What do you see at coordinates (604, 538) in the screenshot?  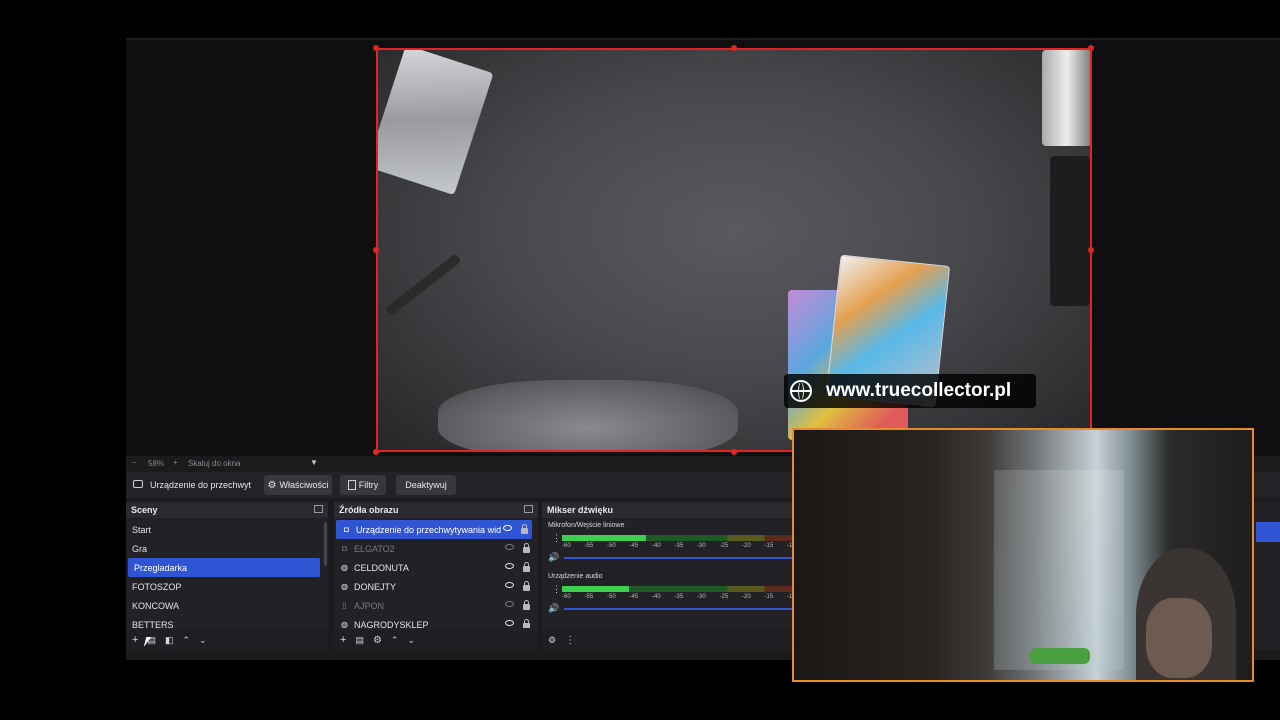 I see `meter-fill` at bounding box center [604, 538].